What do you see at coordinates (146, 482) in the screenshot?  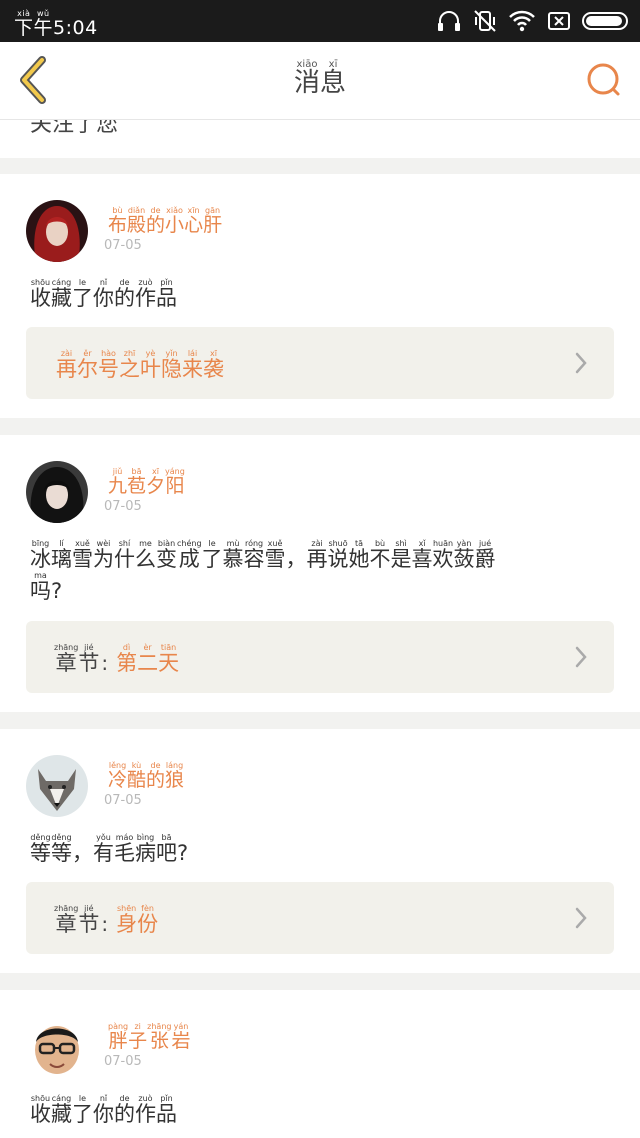 I see `username: jiǔ 九 bā 苞 xī 夕 yáng 阳` at bounding box center [146, 482].